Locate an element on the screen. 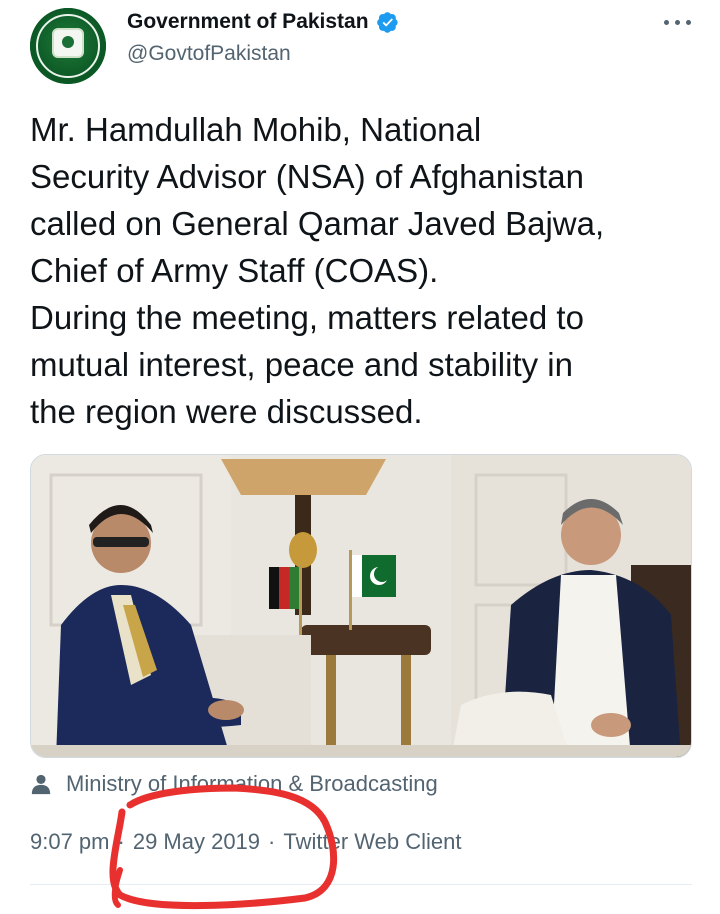  tweet-date: 29 May 2019 is located at coordinates (196, 842).